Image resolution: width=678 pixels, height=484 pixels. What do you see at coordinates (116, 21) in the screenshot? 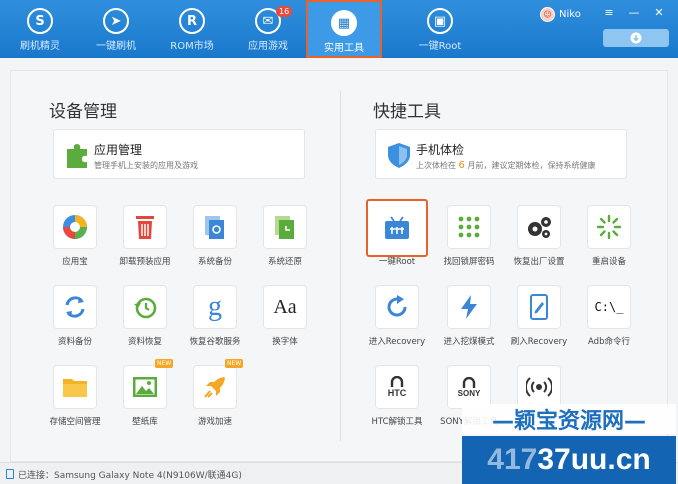
I see `cursor-icon: ➤` at bounding box center [116, 21].